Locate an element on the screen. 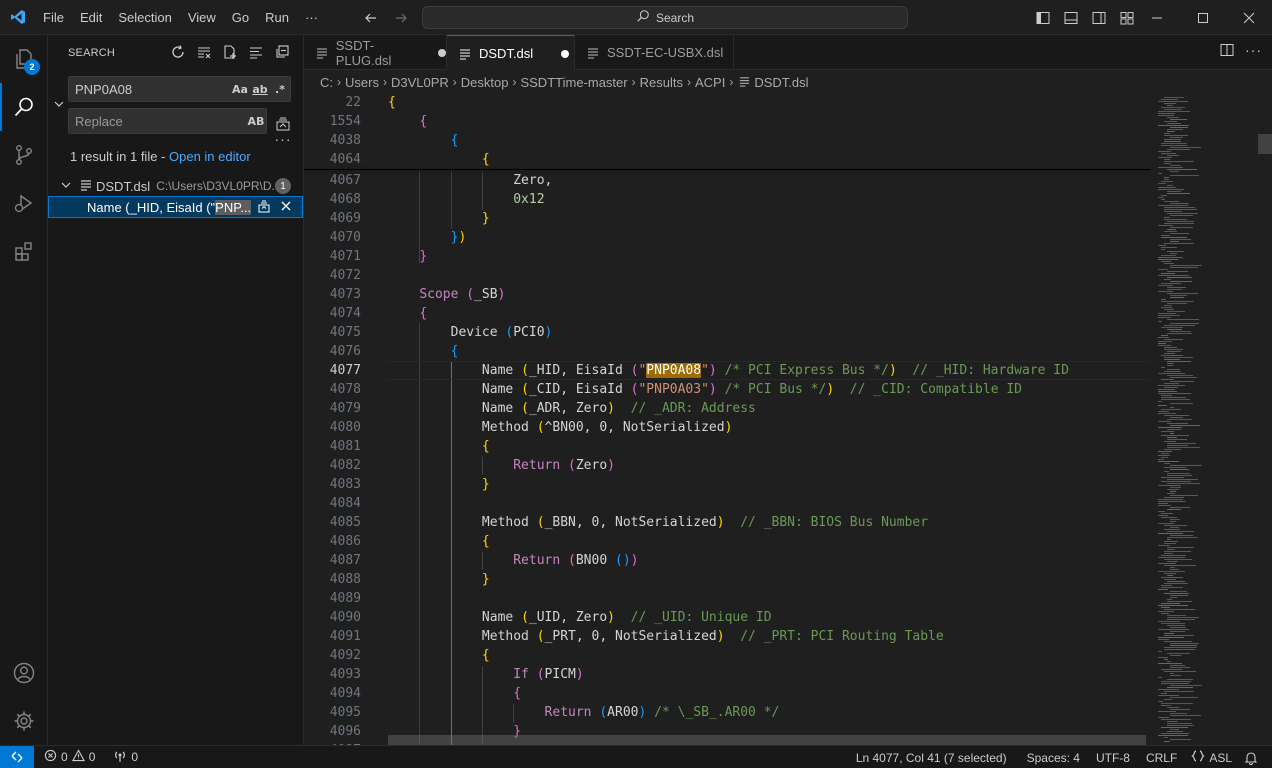 This screenshot has width=1272, height=768. end-of-line: CRLF is located at coordinates (1162, 757).